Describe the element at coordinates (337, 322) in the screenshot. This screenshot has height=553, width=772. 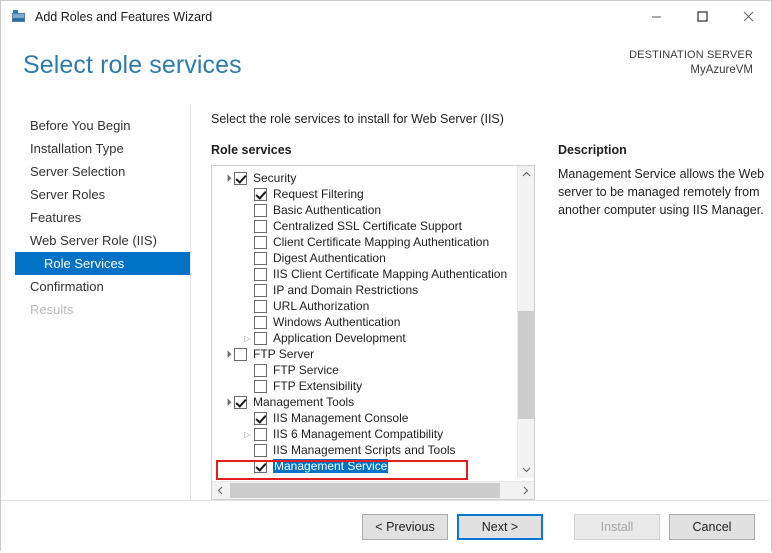
I see `tree-item-label: Windows Authentication` at that location.